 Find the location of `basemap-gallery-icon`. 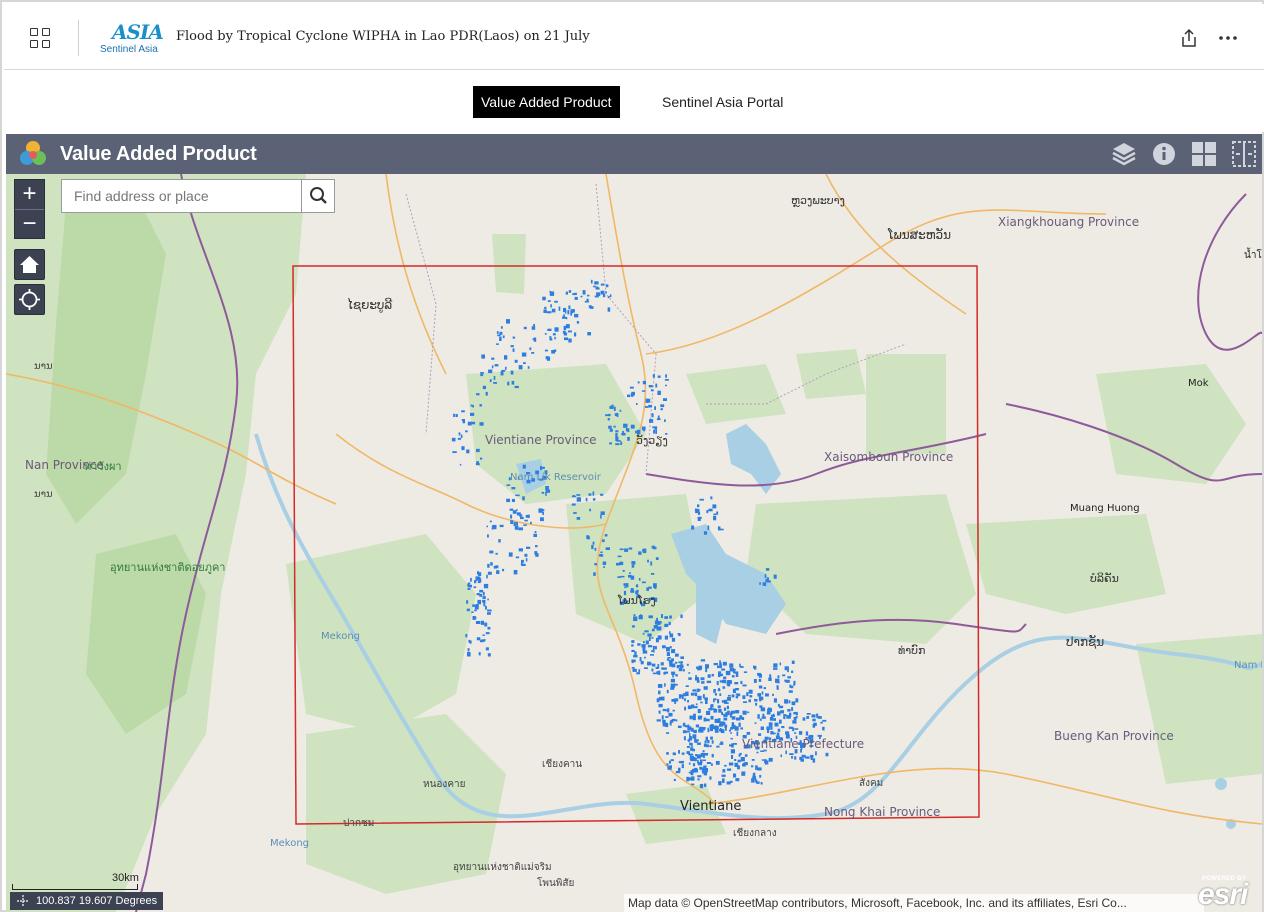

basemap-gallery-icon is located at coordinates (1204, 154).